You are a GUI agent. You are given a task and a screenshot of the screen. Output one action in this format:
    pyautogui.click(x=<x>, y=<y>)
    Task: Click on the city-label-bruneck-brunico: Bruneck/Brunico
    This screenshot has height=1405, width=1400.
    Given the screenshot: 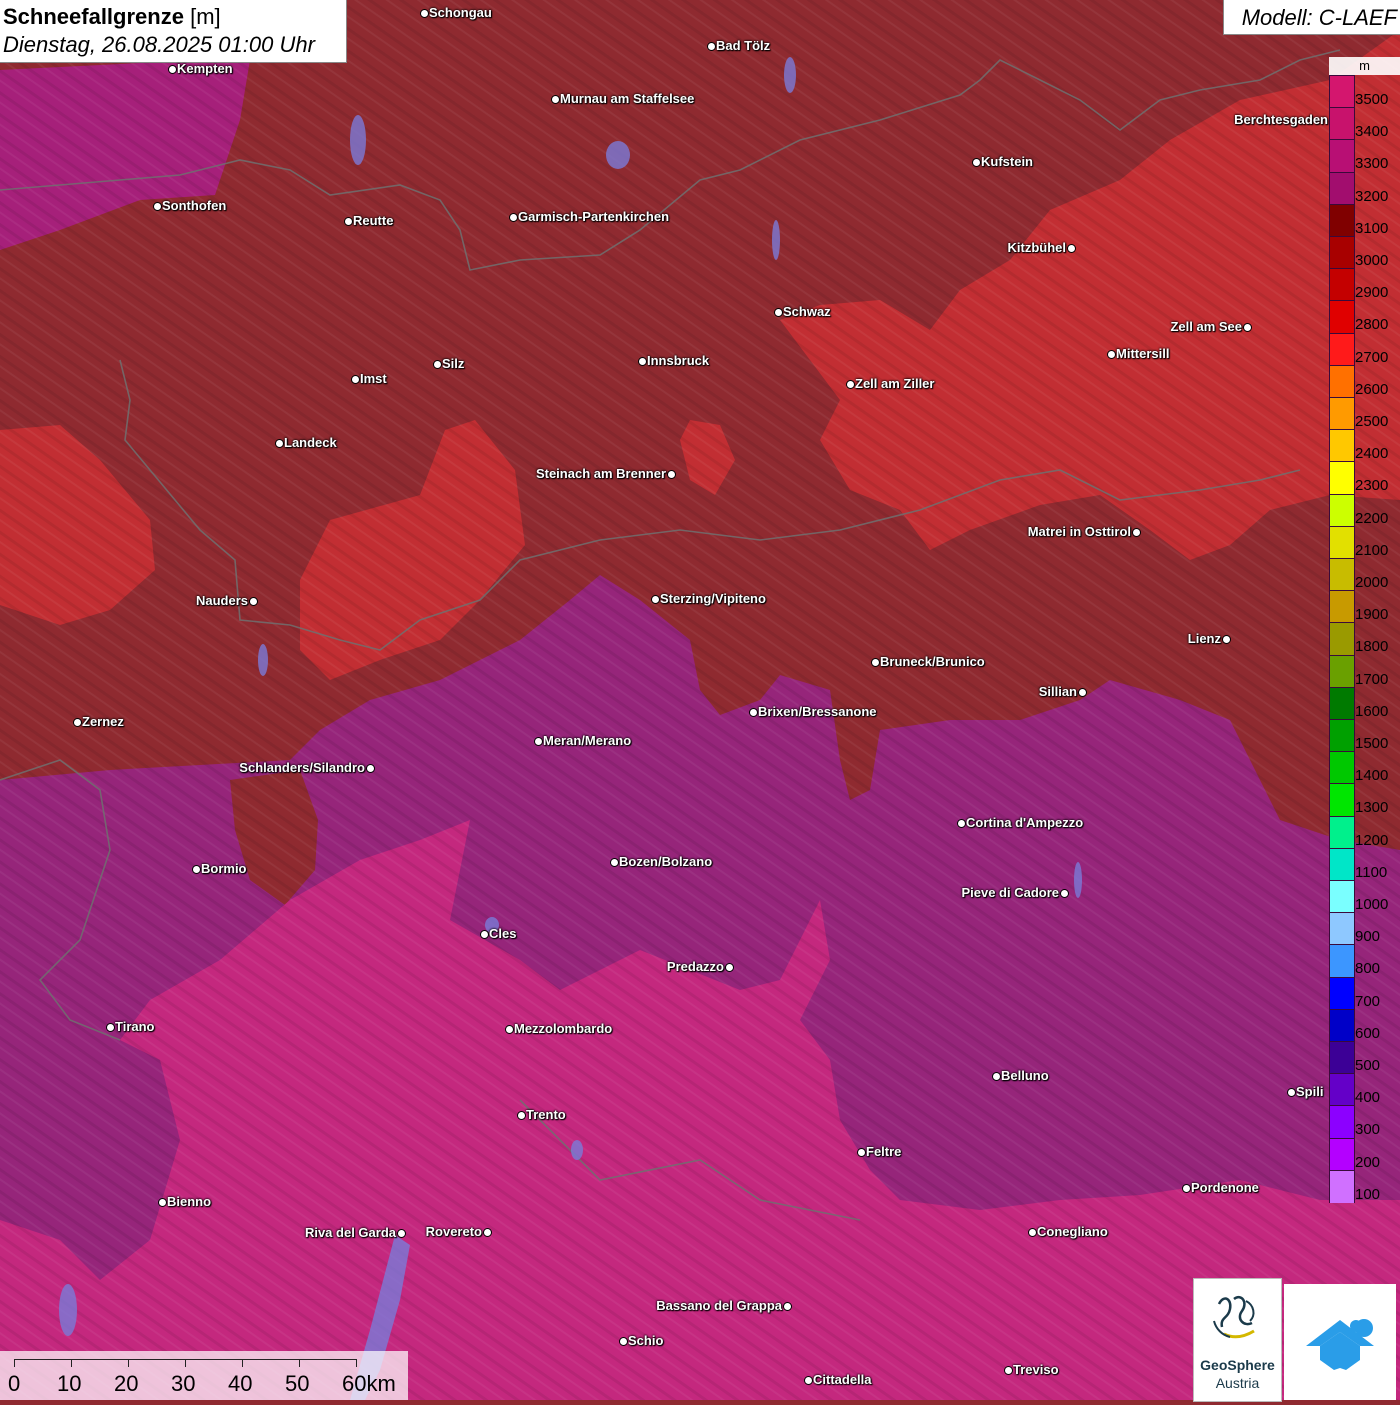 What is the action you would take?
    pyautogui.click(x=932, y=661)
    